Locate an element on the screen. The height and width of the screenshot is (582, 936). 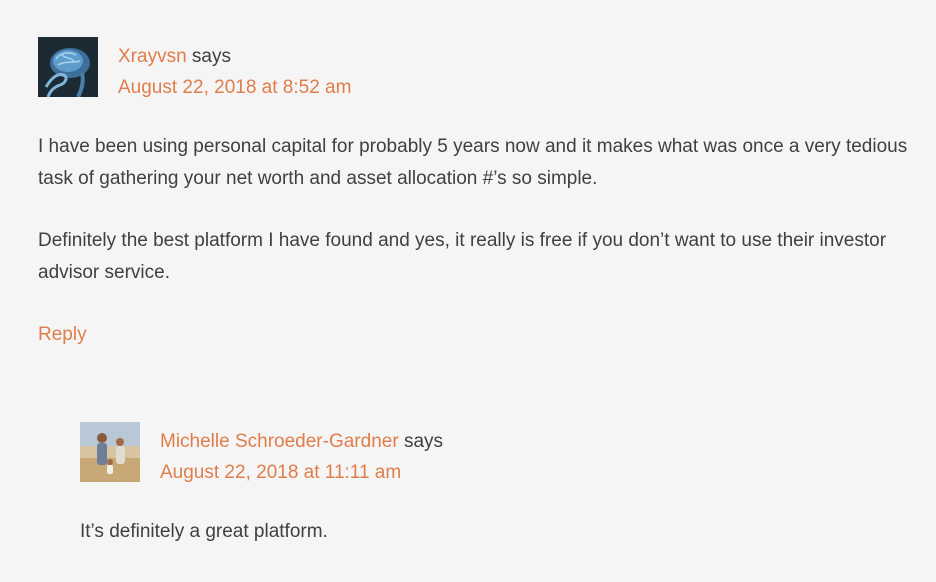
author-link: Xrayvsn is located at coordinates (152, 56).